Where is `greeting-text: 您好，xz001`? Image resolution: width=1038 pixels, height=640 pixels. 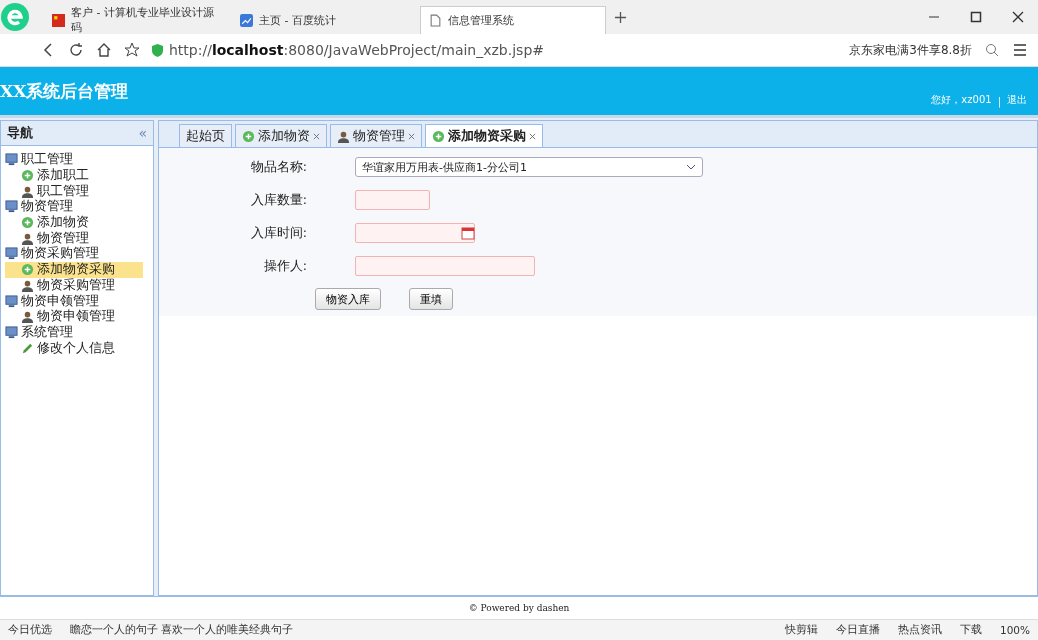
greeting-text: 您好，xz001 is located at coordinates (961, 100).